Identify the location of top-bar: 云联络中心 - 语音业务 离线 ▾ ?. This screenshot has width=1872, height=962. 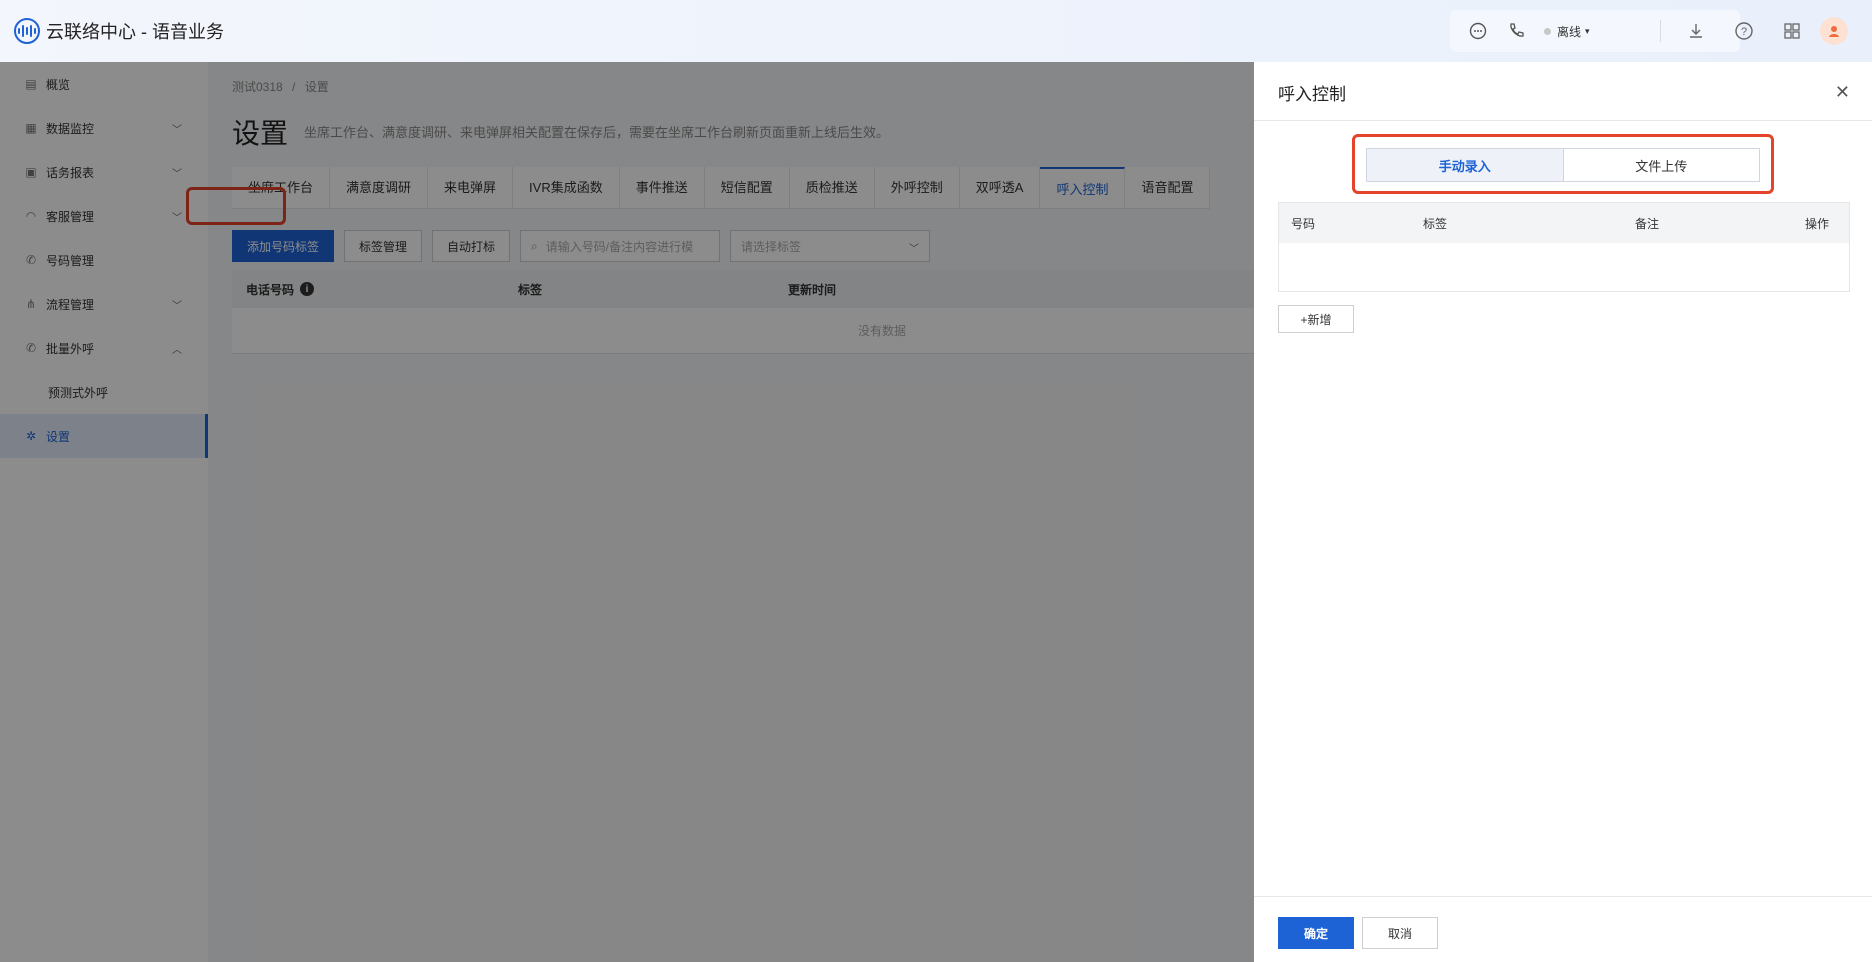
(936, 31).